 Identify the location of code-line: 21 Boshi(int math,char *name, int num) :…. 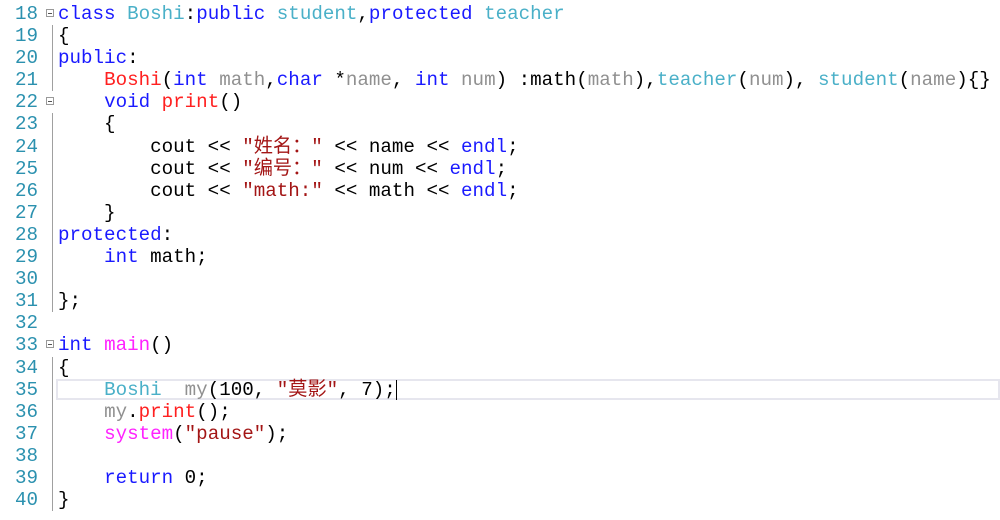
(500, 80).